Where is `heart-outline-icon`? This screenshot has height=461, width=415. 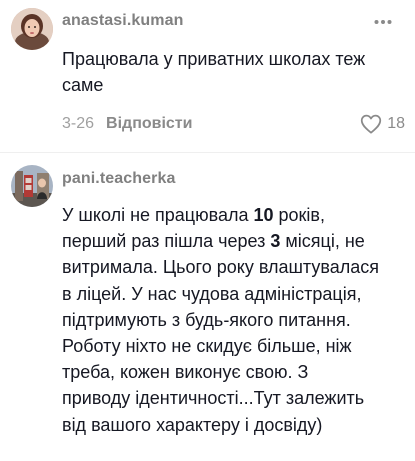 heart-outline-icon is located at coordinates (371, 124).